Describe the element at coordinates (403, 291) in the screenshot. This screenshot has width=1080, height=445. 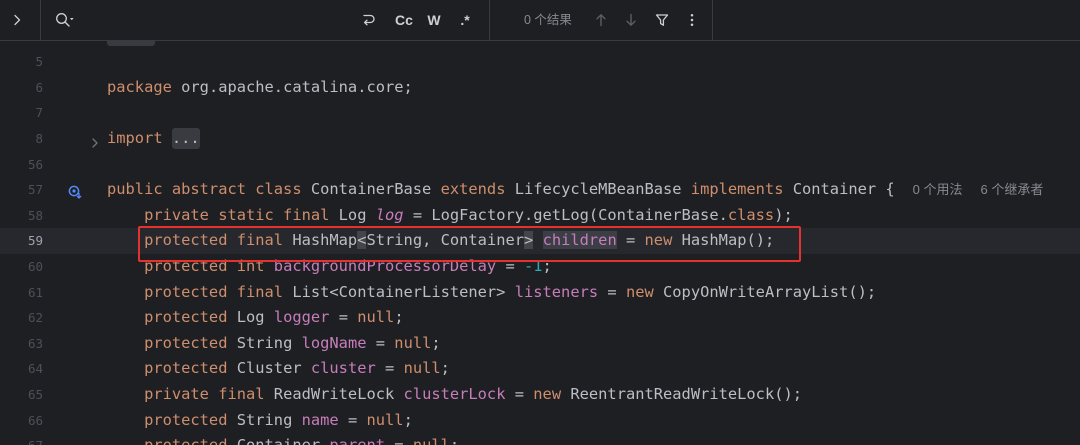
I see `code-token: List<ContainerListener>` at that location.